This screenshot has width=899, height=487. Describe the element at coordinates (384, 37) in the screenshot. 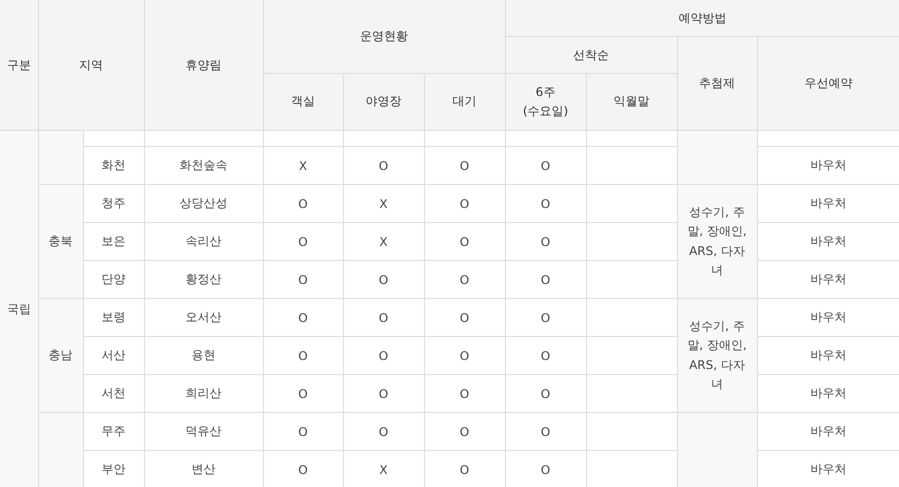

I see `header-cell: 운영현황` at that location.